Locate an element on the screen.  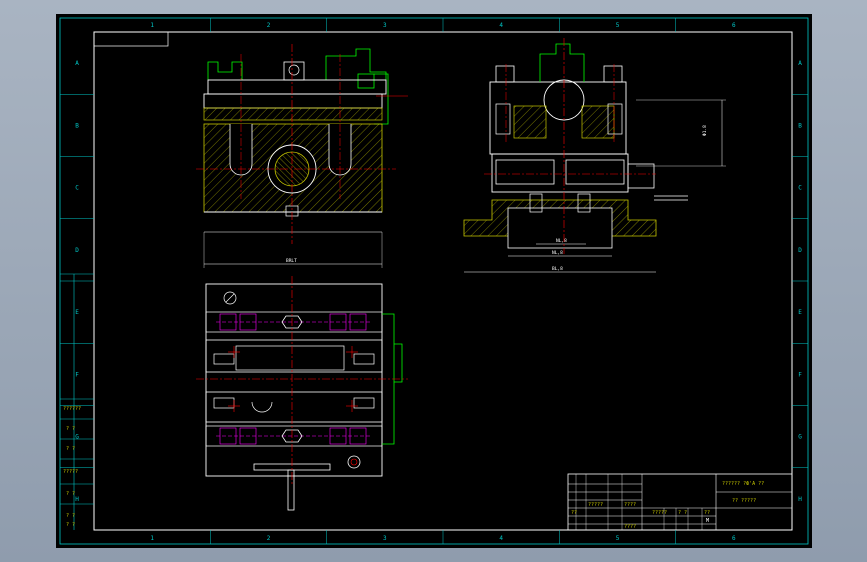
title-block-count: ?? is located at coordinates (707, 513).